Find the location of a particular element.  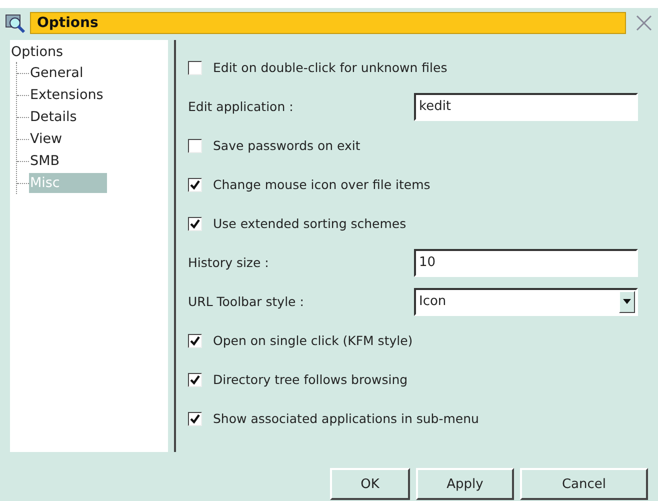

tree-item: Options is located at coordinates (89, 52).